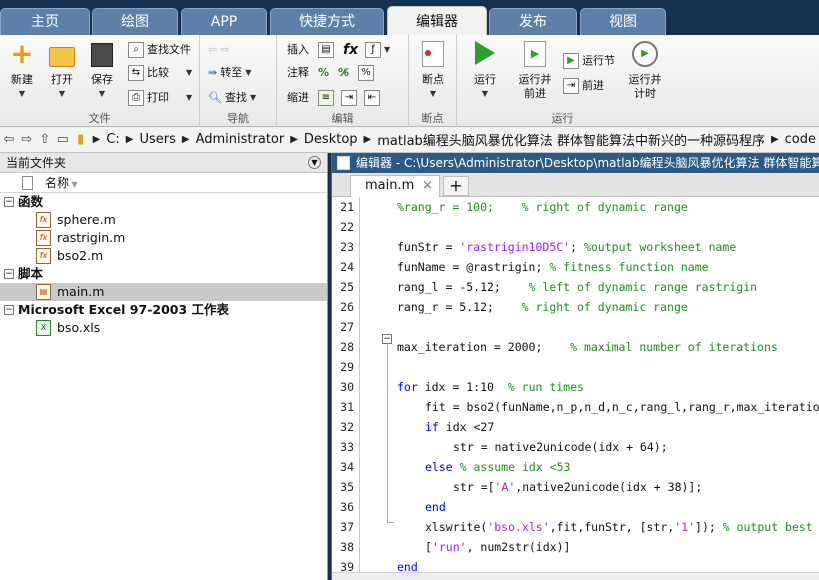 Image resolution: width=819 pixels, height=580 pixels. I want to click on crumb-users: Users, so click(157, 139).